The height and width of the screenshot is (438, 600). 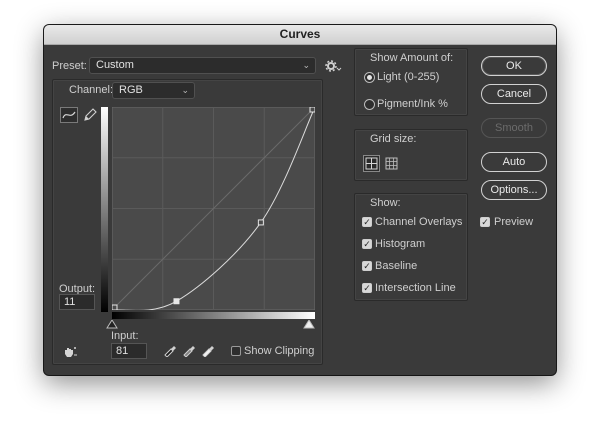 What do you see at coordinates (77, 302) in the screenshot?
I see `output-field: 11` at bounding box center [77, 302].